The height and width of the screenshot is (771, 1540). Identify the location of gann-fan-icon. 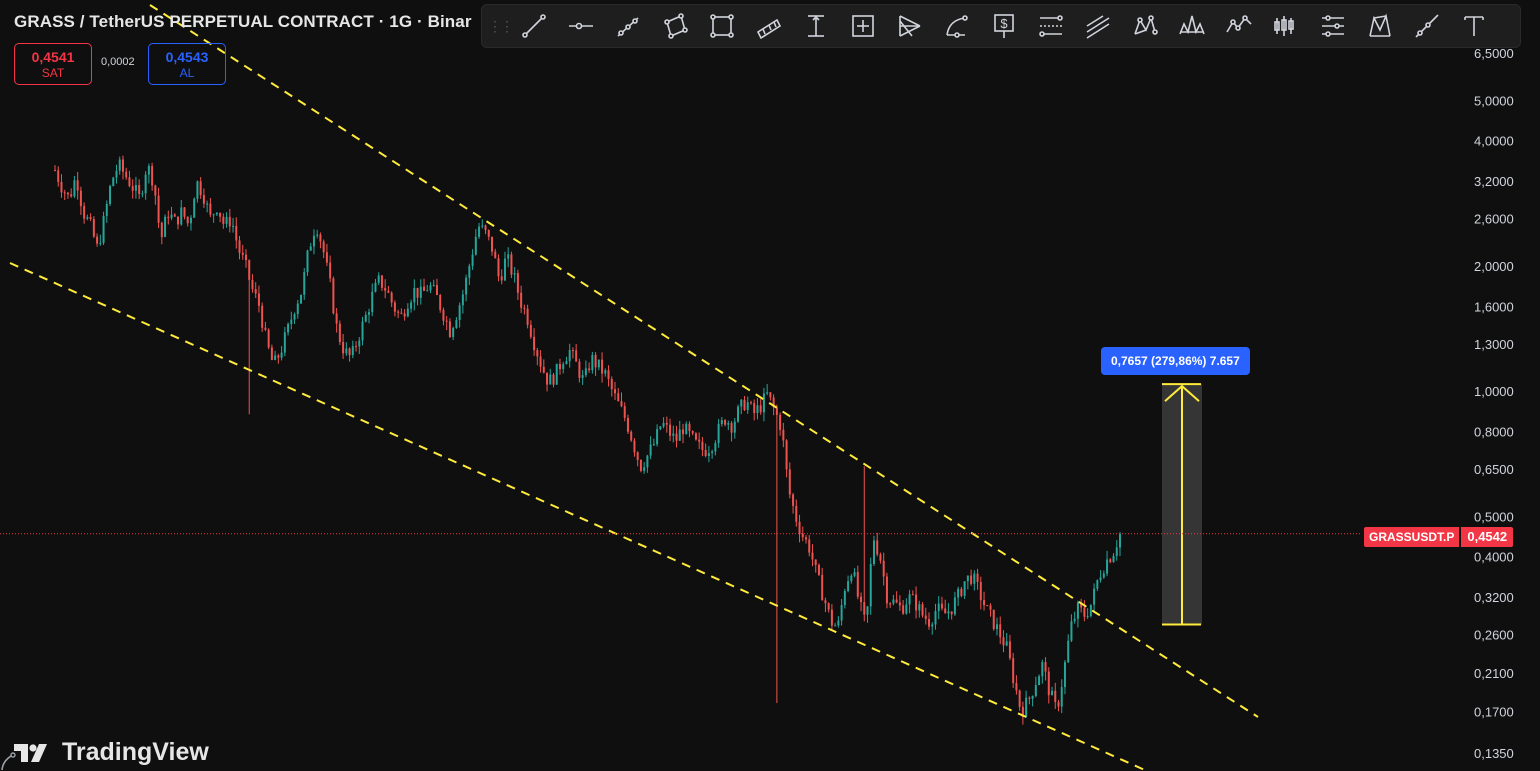
(1332, 26).